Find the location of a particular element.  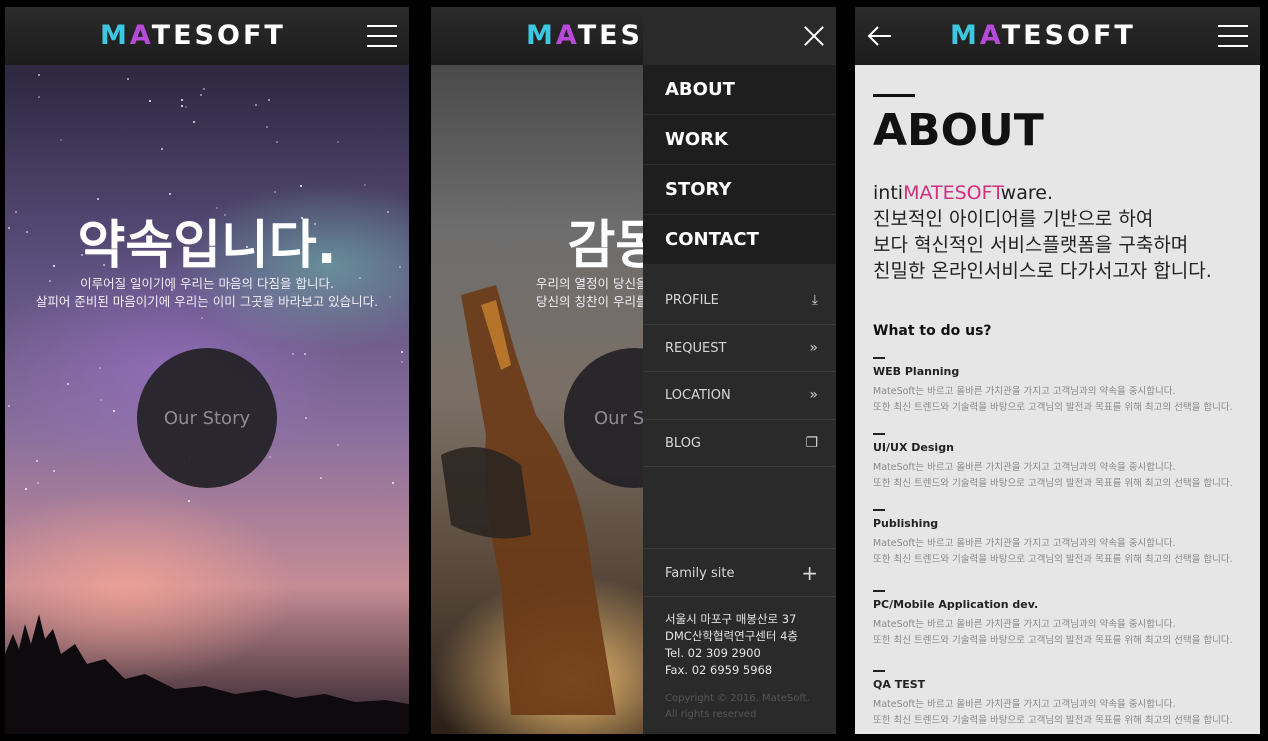

external-window-icon: ❐ is located at coordinates (811, 442).